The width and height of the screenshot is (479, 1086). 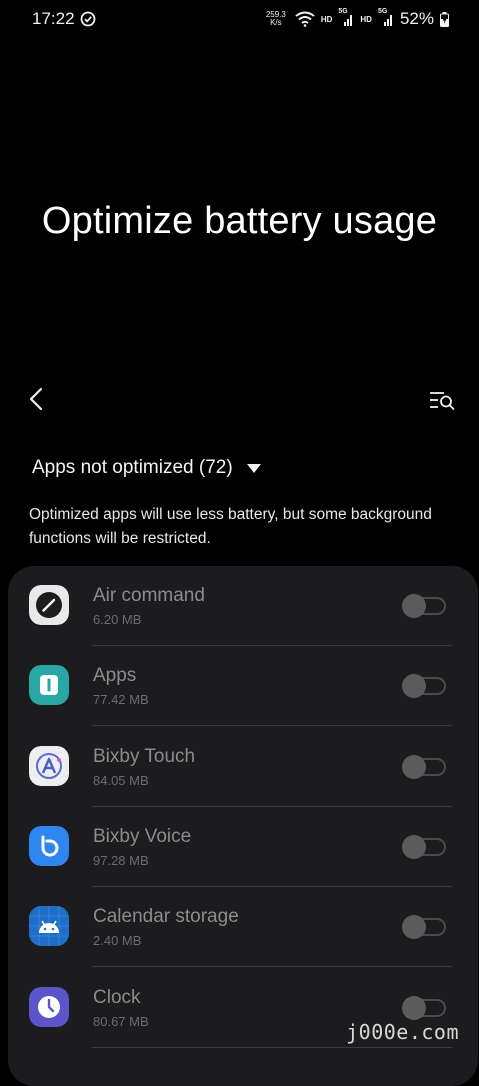 What do you see at coordinates (49, 605) in the screenshot?
I see `air-command-icon` at bounding box center [49, 605].